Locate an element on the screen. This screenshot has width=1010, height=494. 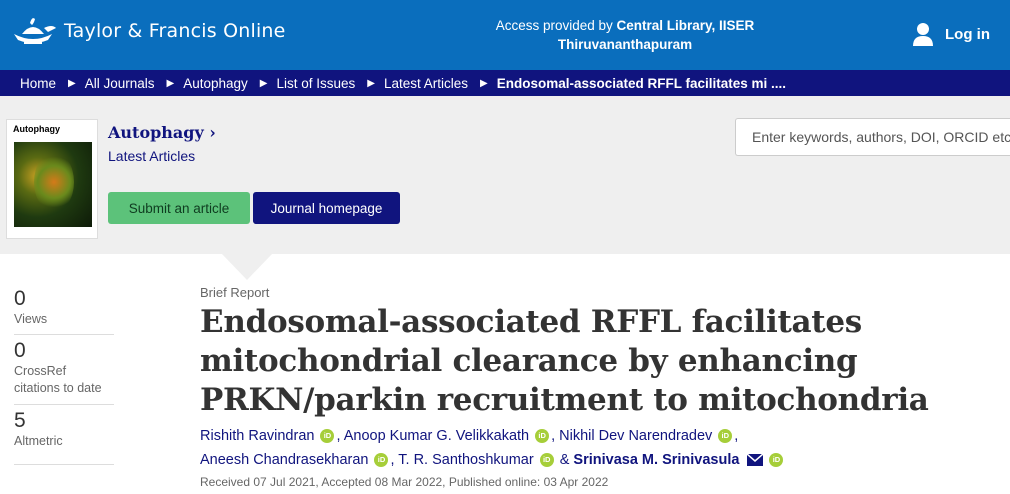
banner-notch is located at coordinates (247, 267).